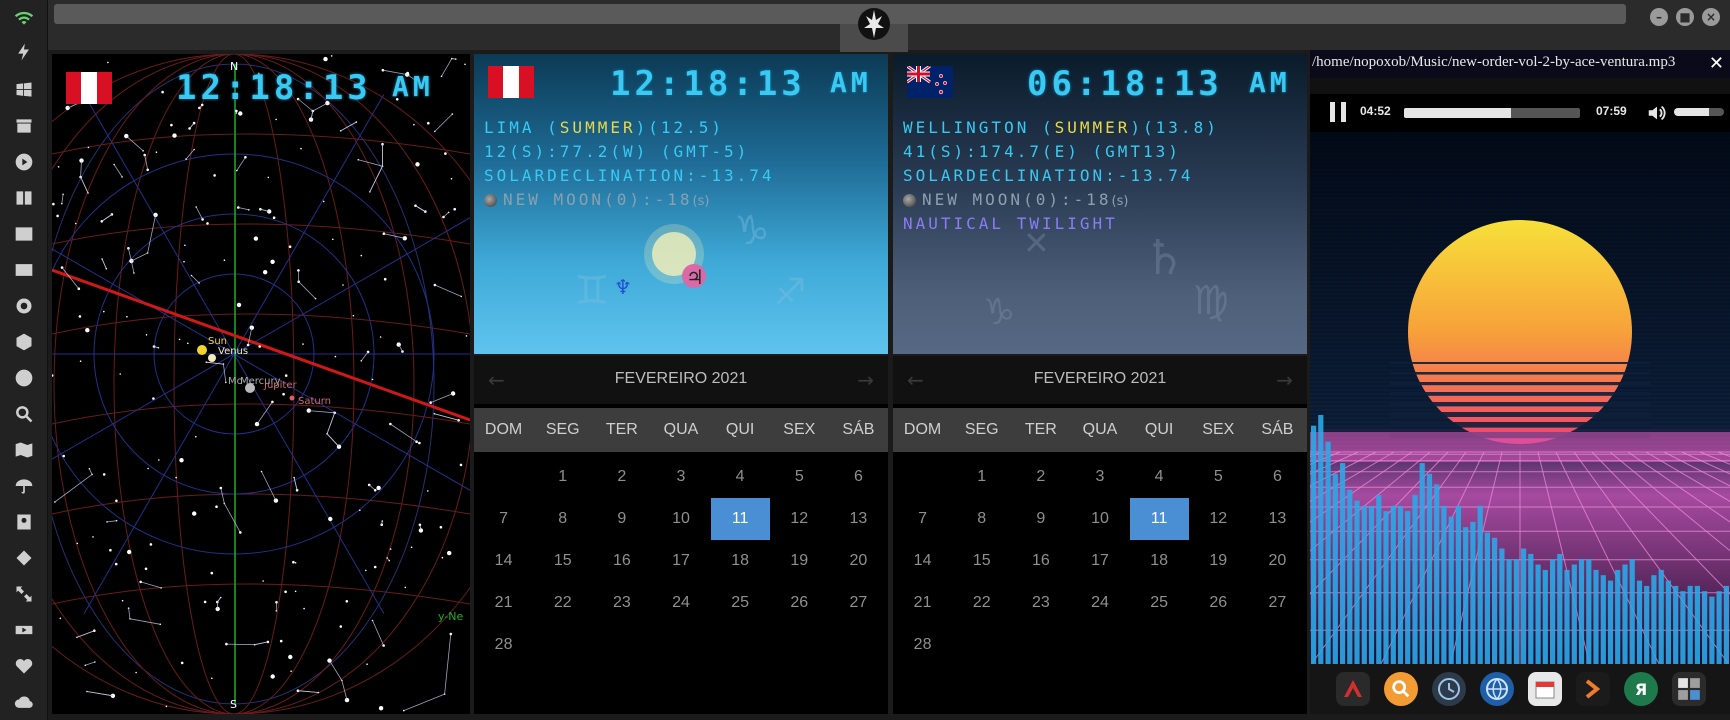 The height and width of the screenshot is (720, 1730). I want to click on image-icon, so click(24, 234).